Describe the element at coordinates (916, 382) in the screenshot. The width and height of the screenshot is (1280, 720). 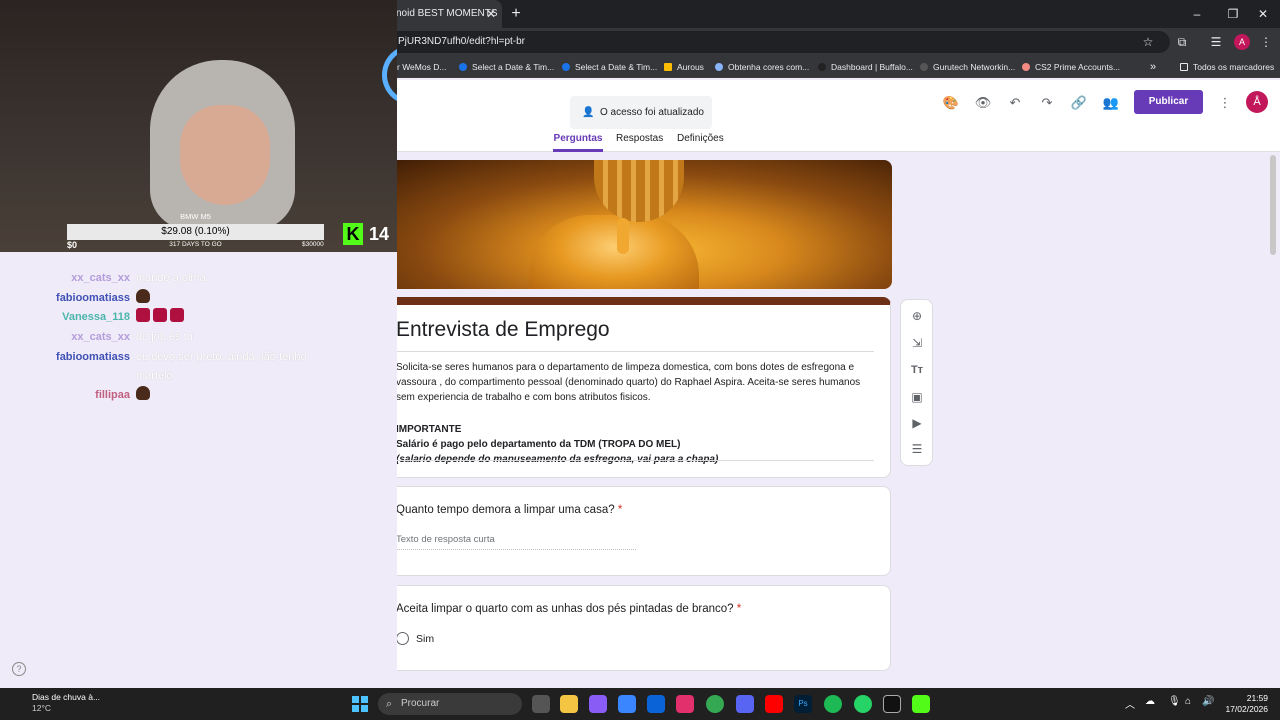
I see `form-side-toolbar: ⊕ ⇲ Tт ▣ ▶ ☰` at that location.